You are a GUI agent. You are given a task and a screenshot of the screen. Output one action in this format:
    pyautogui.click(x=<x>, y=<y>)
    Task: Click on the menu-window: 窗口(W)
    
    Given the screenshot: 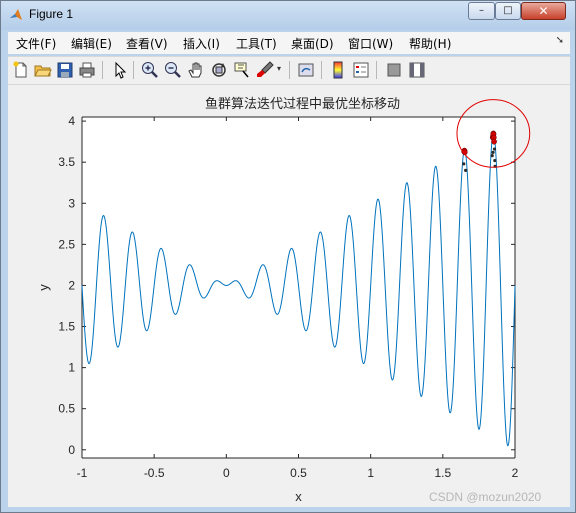 What is the action you would take?
    pyautogui.click(x=370, y=43)
    